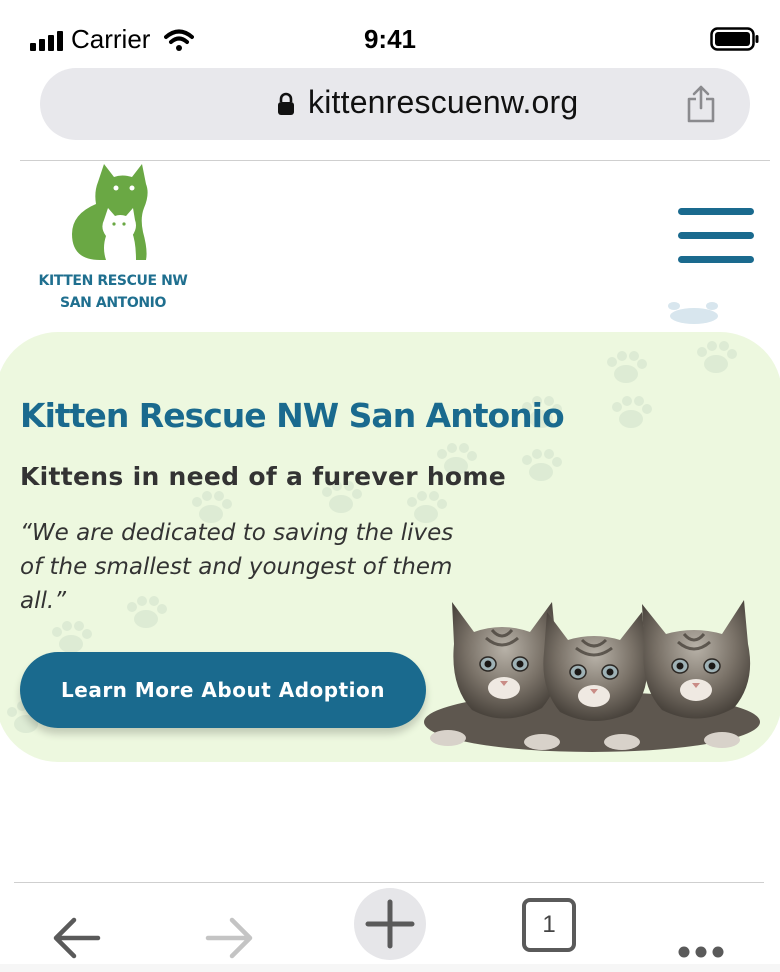 This screenshot has width=780, height=972. Describe the element at coordinates (390, 39) in the screenshot. I see `status-time: 9:41` at that location.